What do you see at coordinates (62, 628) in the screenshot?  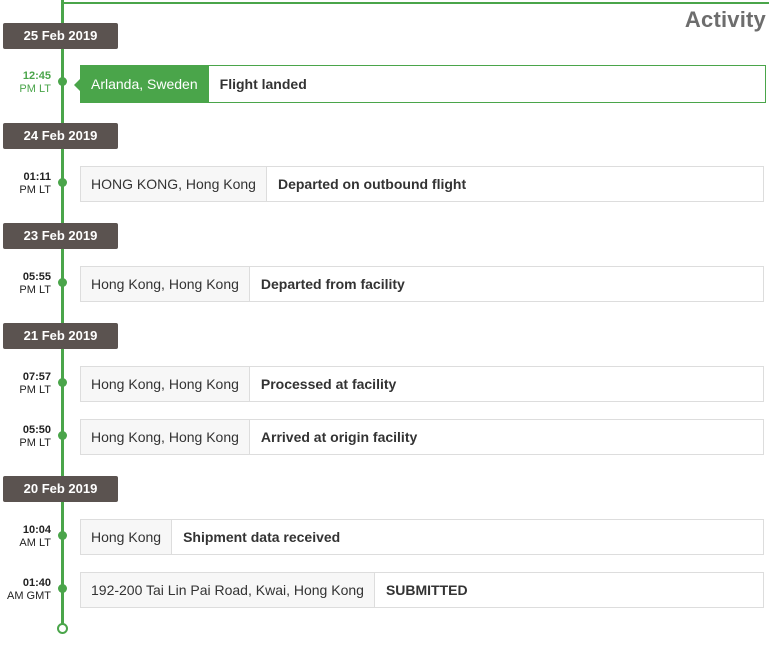 I see `timeline-end-marker` at bounding box center [62, 628].